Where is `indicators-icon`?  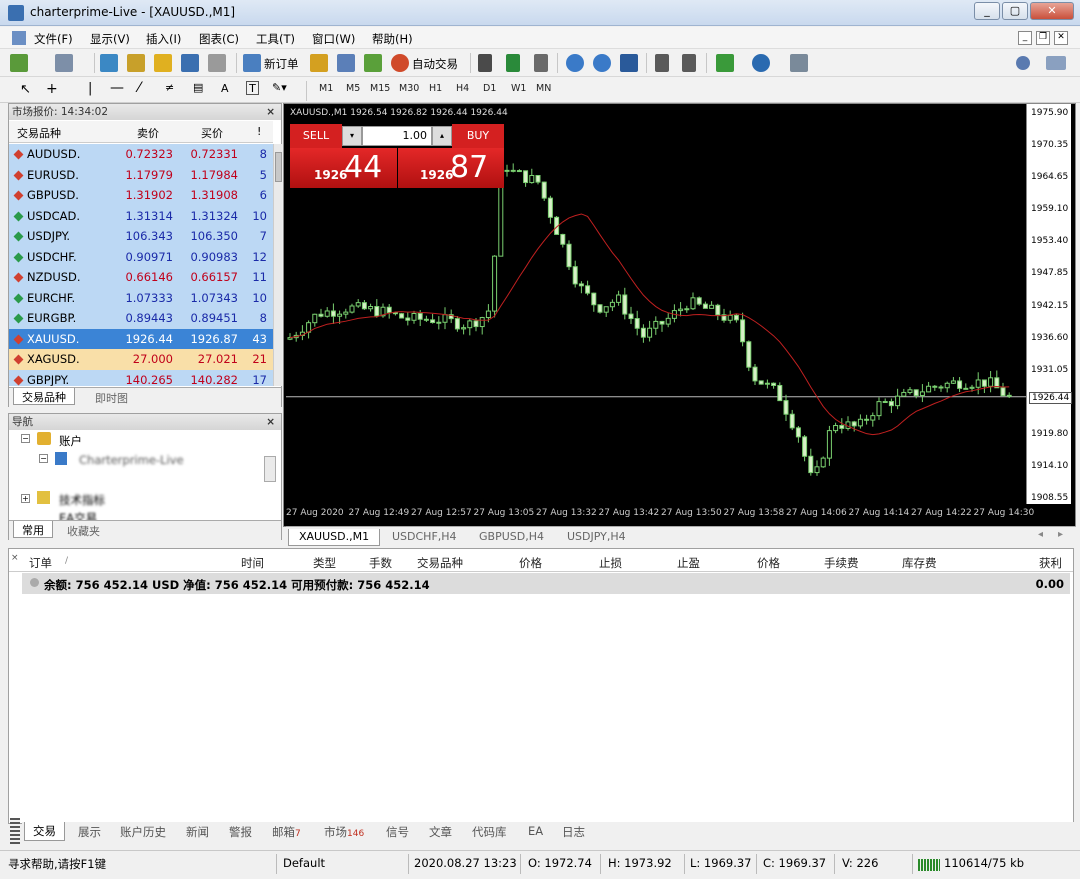 indicators-icon is located at coordinates (725, 63).